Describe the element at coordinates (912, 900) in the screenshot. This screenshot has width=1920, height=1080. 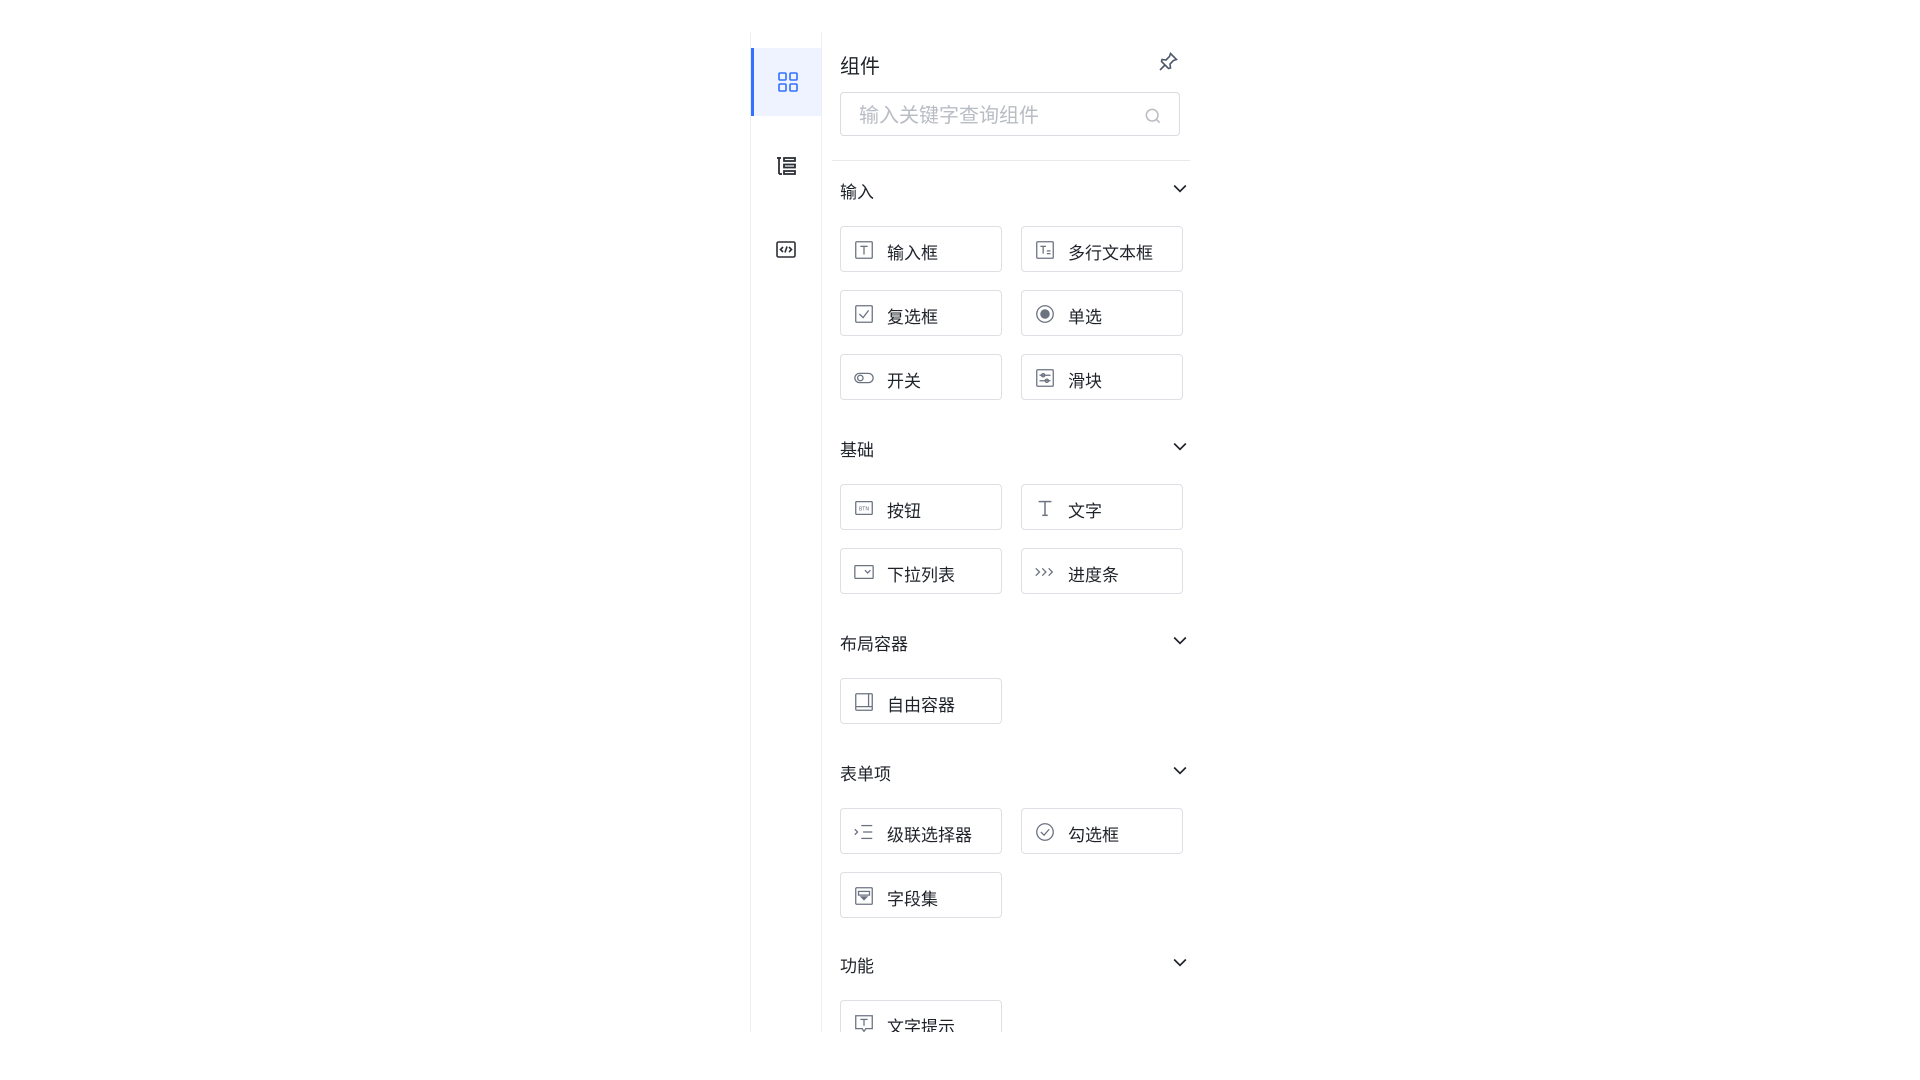
I see `component-label: 字段集` at that location.